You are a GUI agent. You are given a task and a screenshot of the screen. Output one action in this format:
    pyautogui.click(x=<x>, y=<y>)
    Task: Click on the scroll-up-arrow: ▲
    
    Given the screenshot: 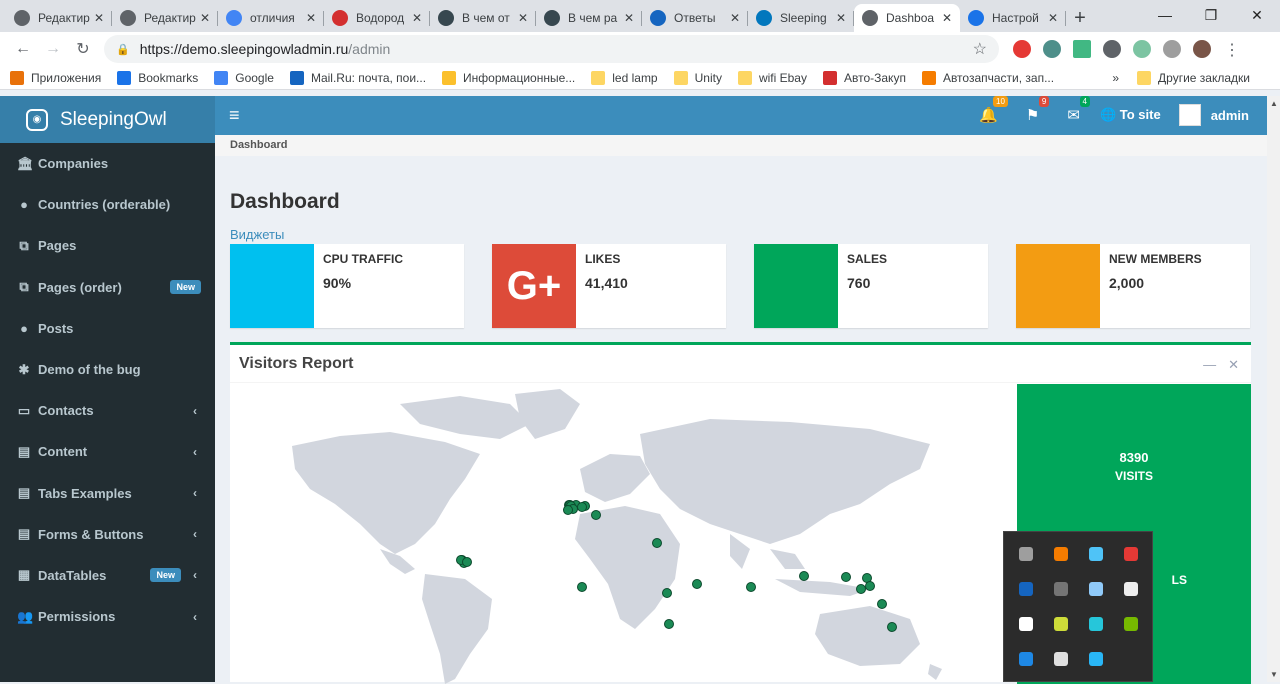 What is the action you would take?
    pyautogui.click(x=1274, y=103)
    